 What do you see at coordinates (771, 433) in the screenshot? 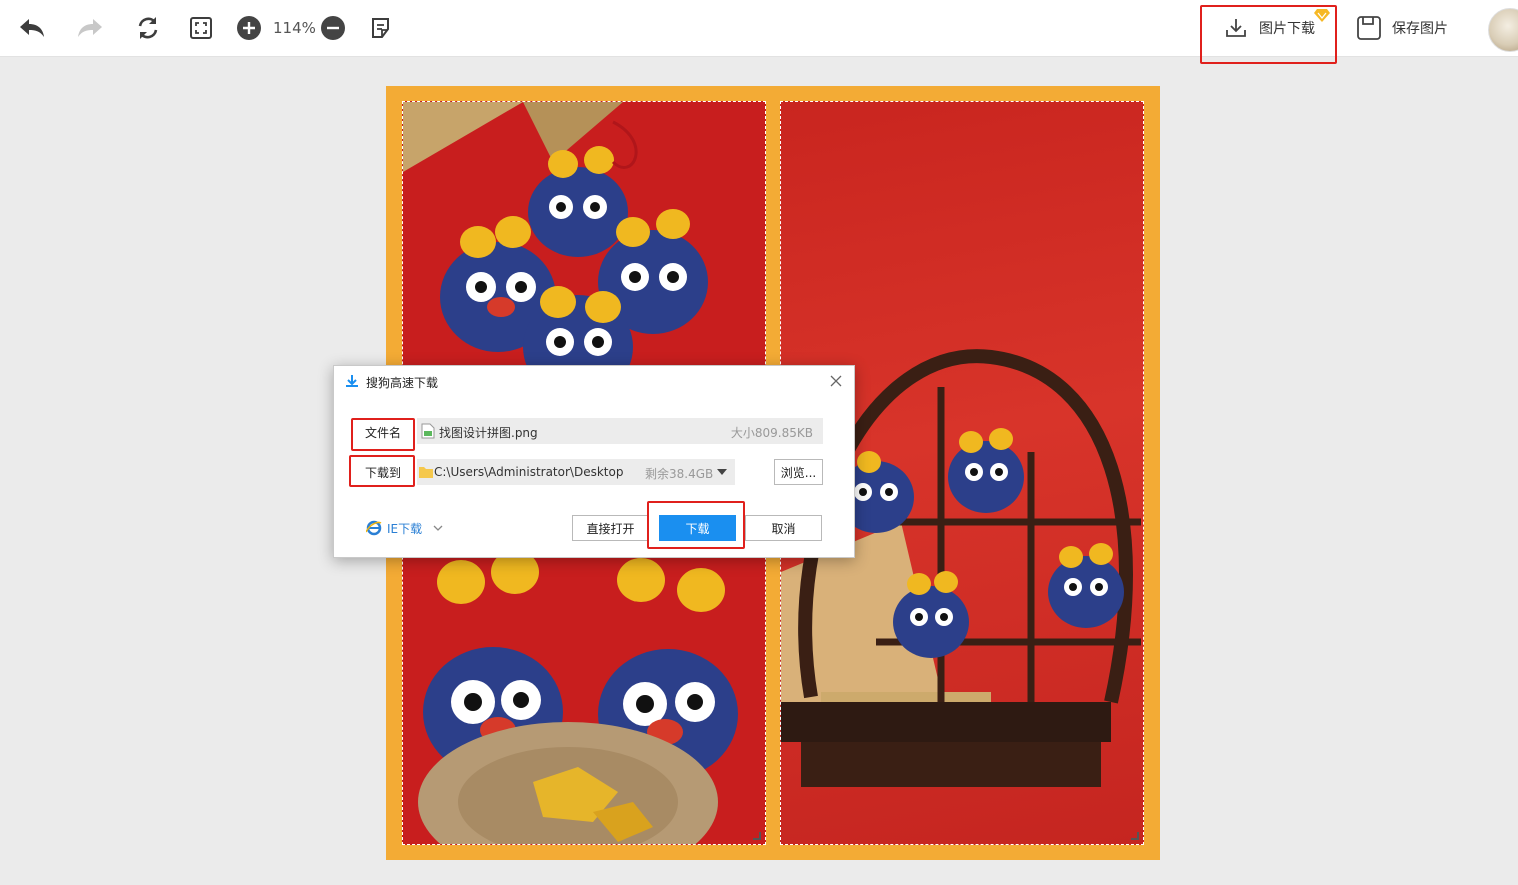
I see `file-size: 大小809.85KB` at bounding box center [771, 433].